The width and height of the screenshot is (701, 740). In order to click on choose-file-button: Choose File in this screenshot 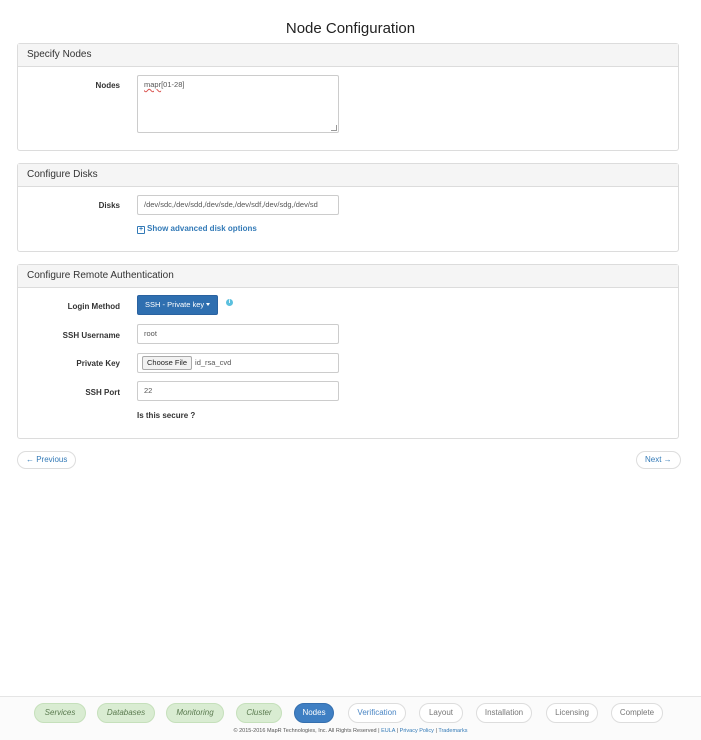, I will do `click(167, 363)`.